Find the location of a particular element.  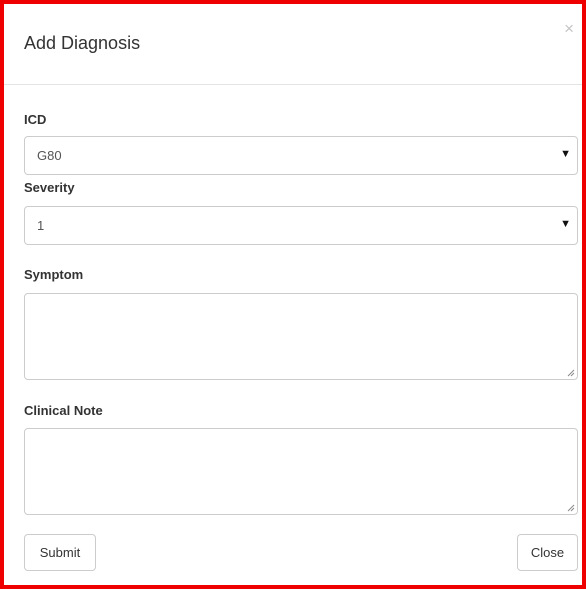

icd-select: G80 ▼ is located at coordinates (301, 155).